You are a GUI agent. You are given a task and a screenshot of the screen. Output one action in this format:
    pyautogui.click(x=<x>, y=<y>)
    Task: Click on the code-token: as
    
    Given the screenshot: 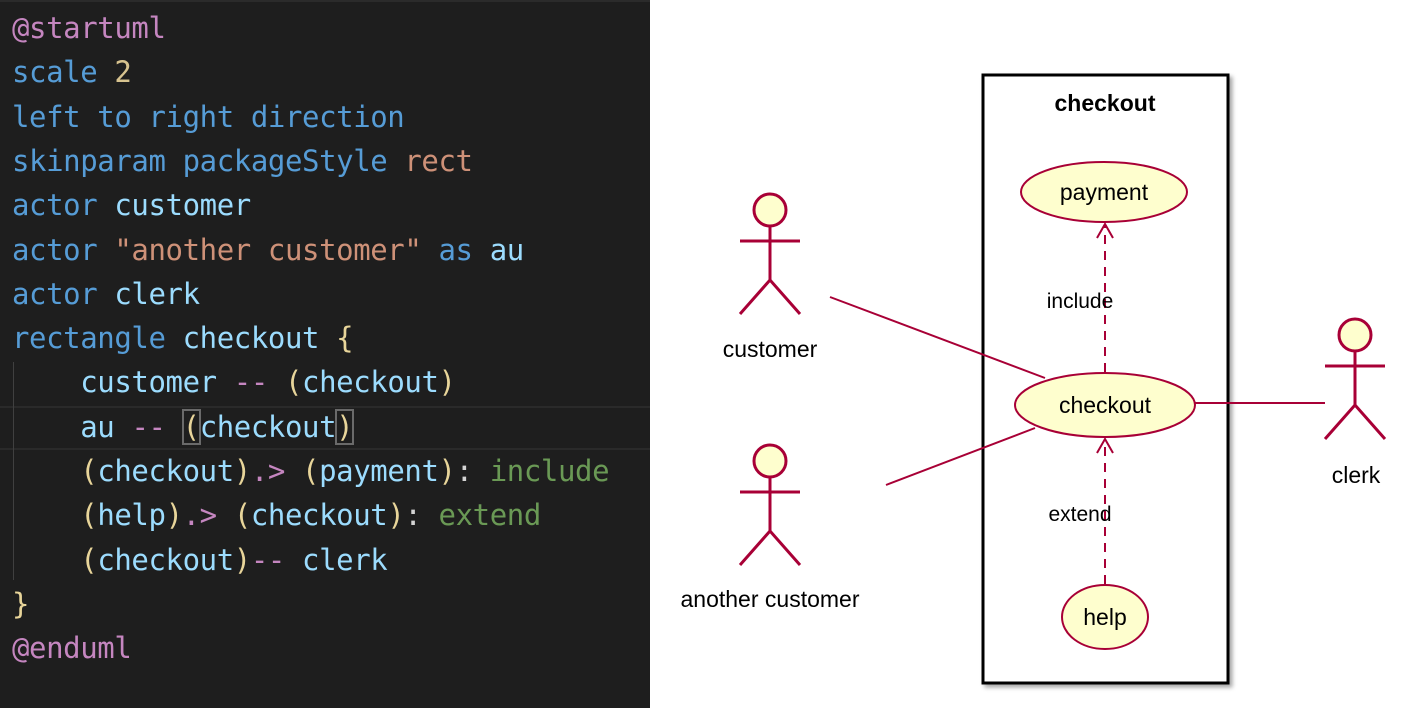 What is the action you would take?
    pyautogui.click(x=464, y=249)
    